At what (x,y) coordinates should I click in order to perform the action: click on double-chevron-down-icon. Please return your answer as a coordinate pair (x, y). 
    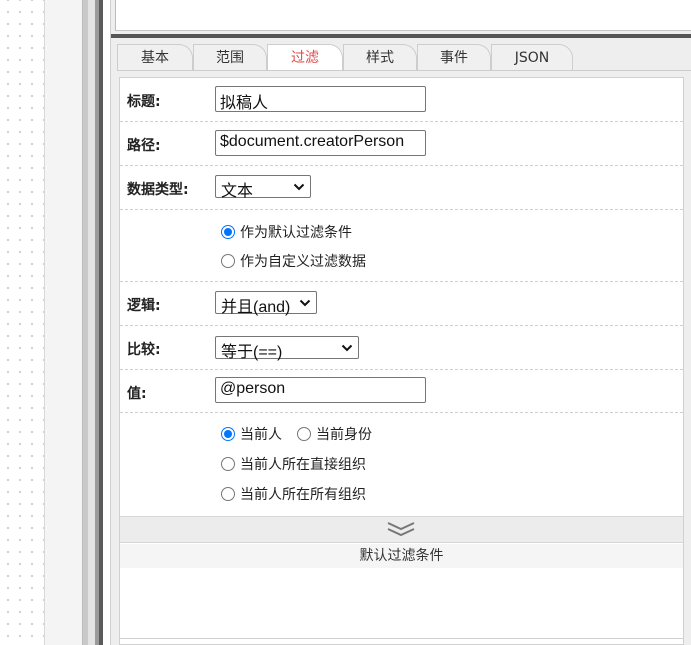
    Looking at the image, I should click on (401, 530).